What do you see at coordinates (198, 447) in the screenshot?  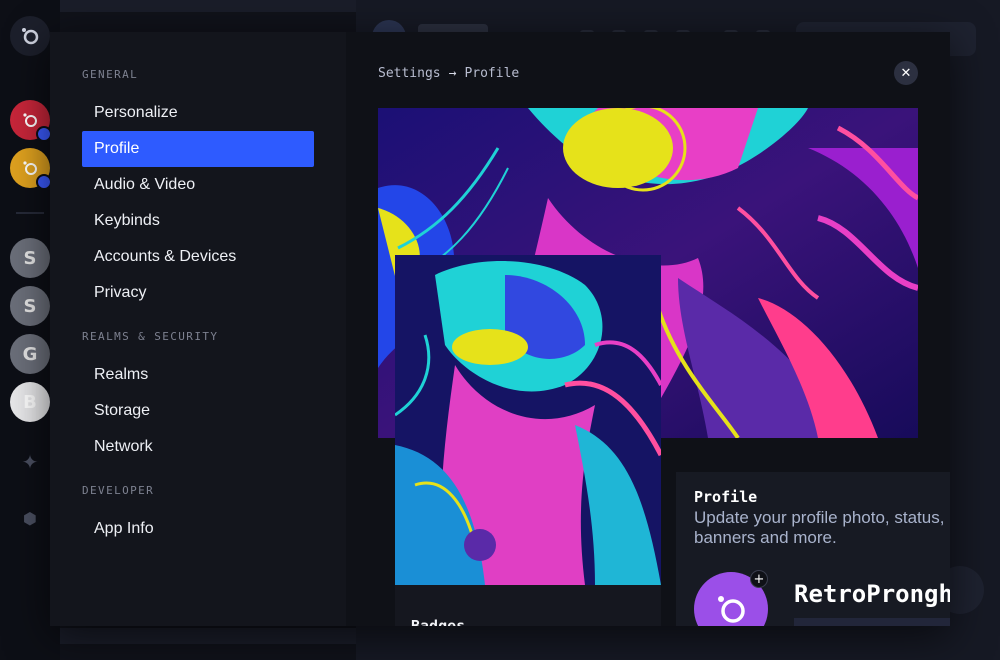 I see `nav-item-network: Network` at bounding box center [198, 447].